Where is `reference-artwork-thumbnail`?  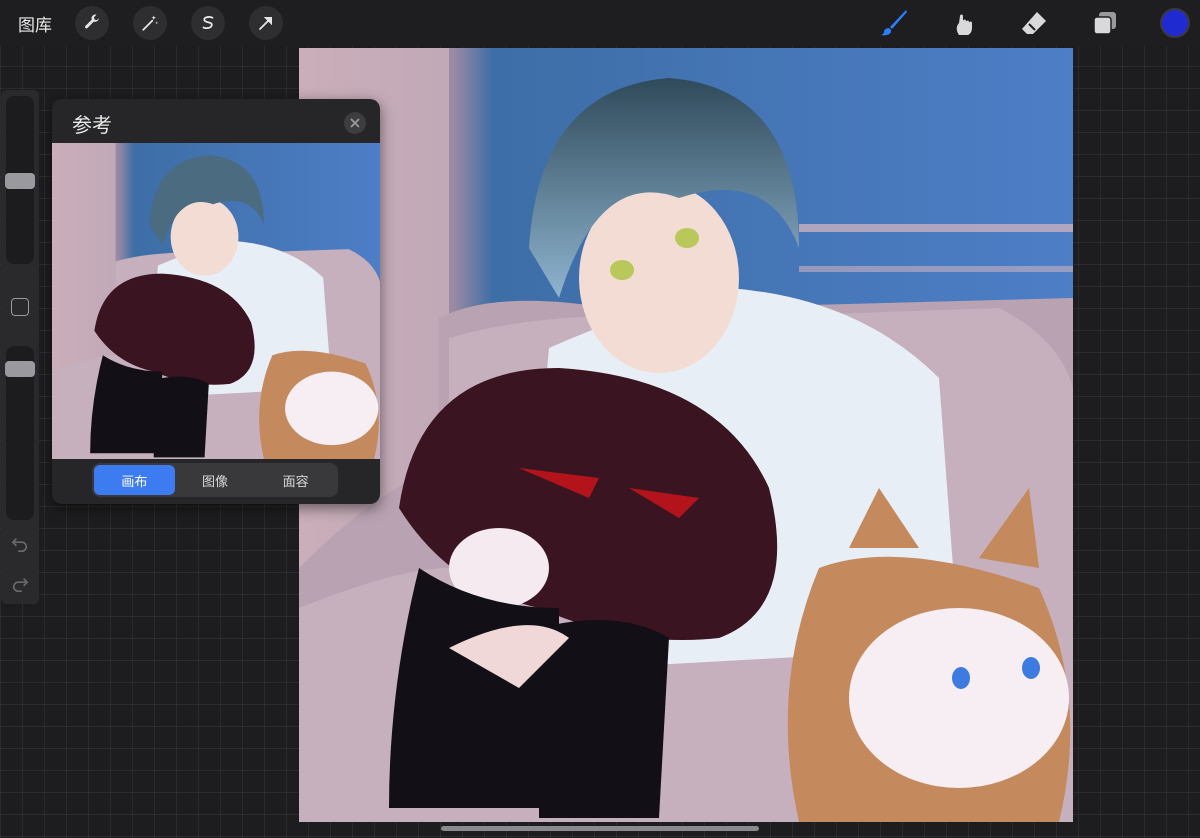
reference-artwork-thumbnail is located at coordinates (216, 301).